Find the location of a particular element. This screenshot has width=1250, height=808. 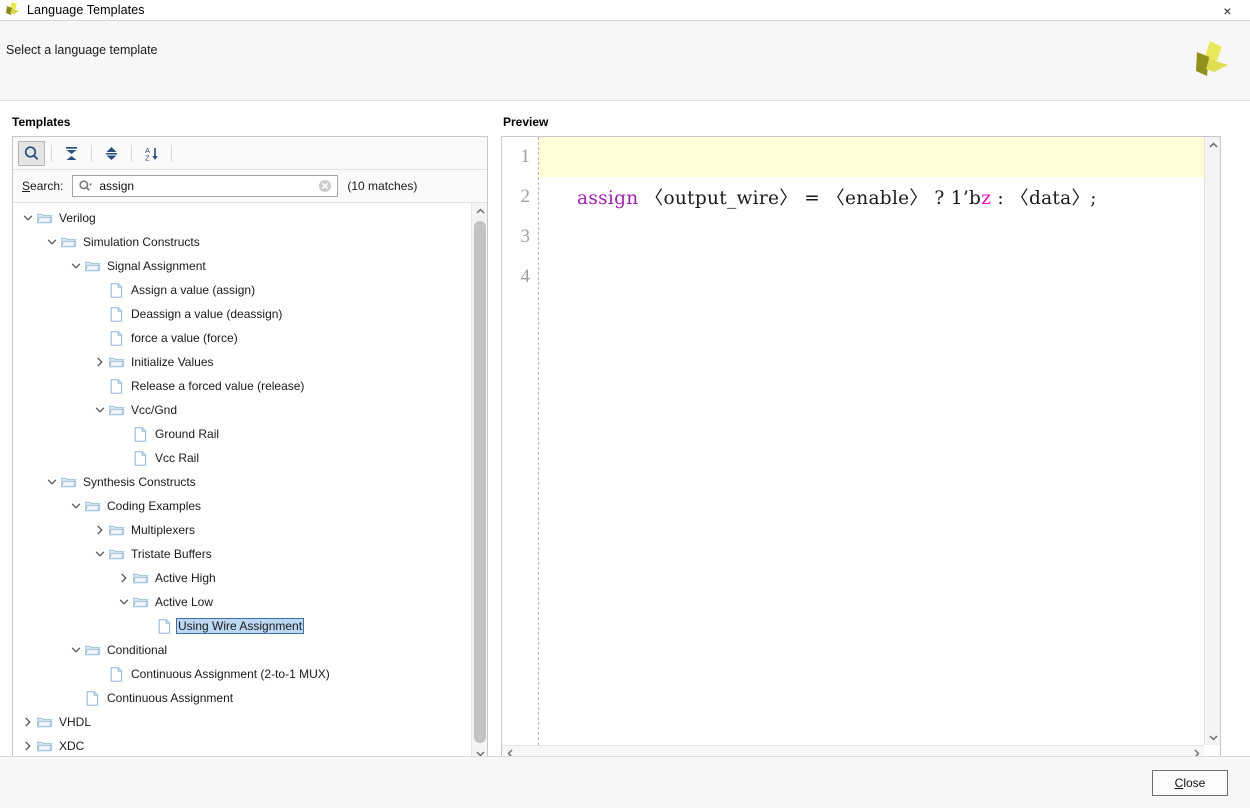

tree-item: Conditional is located at coordinates (242, 650).